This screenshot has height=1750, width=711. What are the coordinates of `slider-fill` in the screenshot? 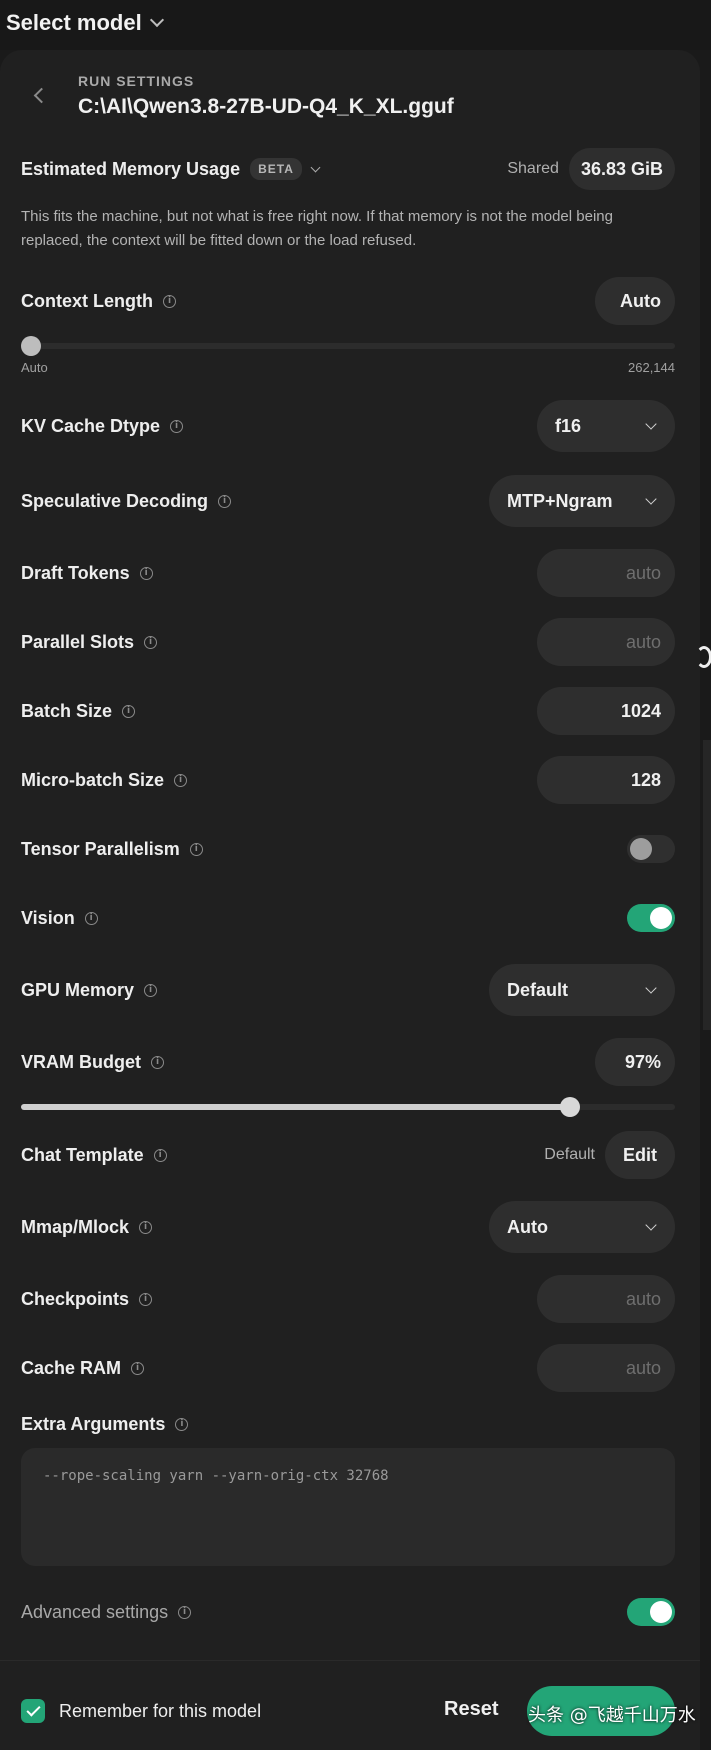 It's located at (296, 1107).